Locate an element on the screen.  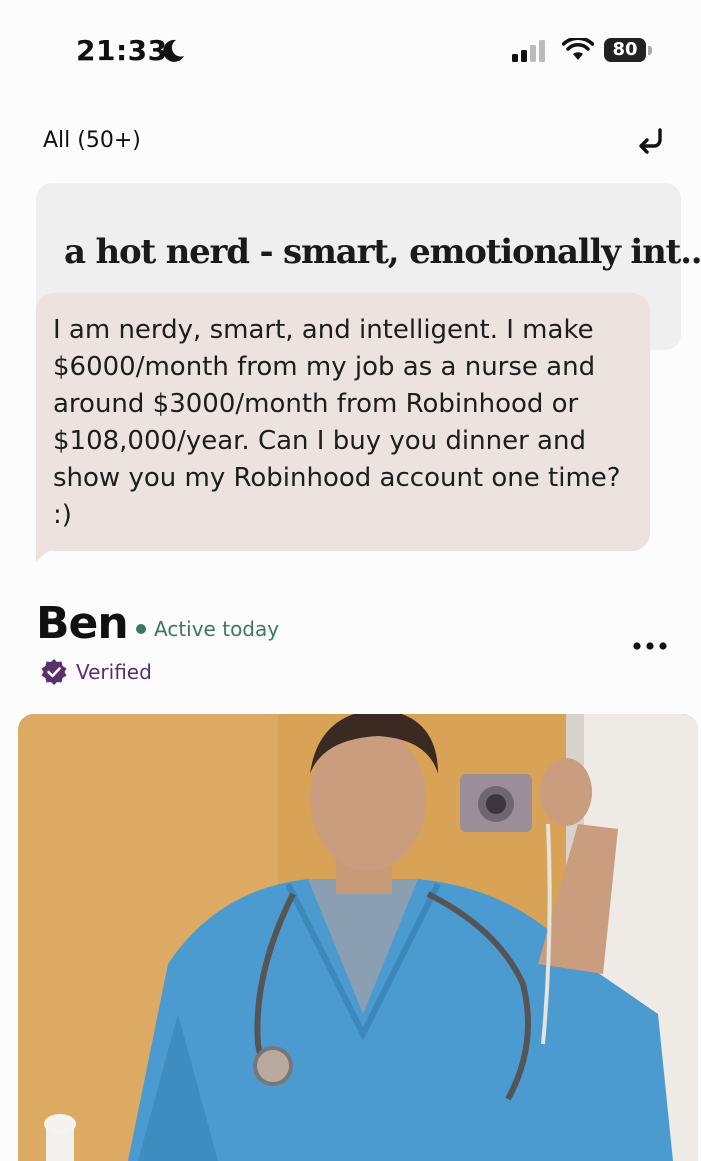
active-status-label: Active today is located at coordinates (217, 629).